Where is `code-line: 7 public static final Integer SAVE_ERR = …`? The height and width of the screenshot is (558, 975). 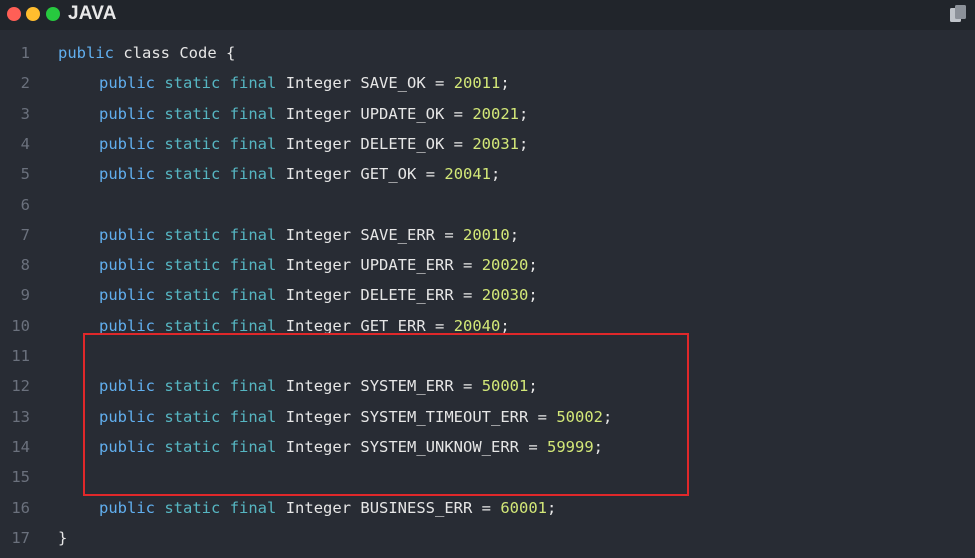 code-line: 7 public static final Integer SAVE_ERR = … is located at coordinates (487, 235).